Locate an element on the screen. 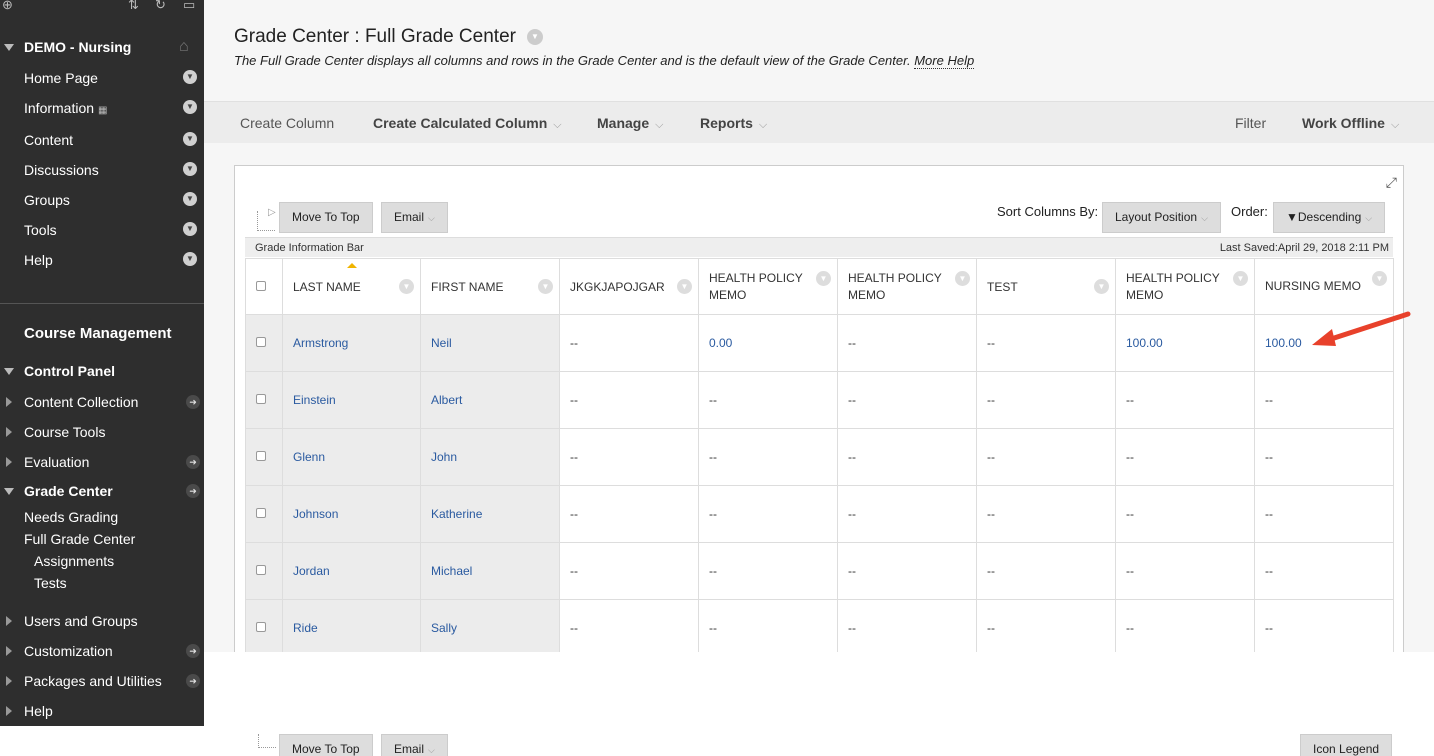  last-name-cell: Glenn is located at coordinates (351, 457).